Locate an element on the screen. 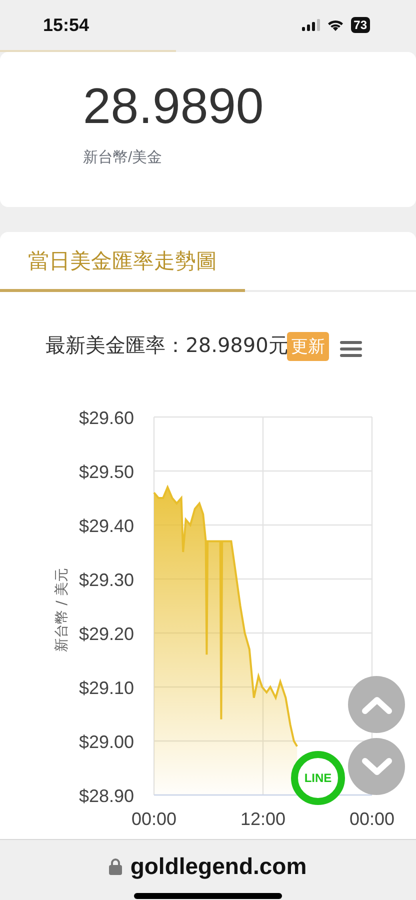 This screenshot has width=416, height=900. currency-pair-label: 新台幣/美金 is located at coordinates (123, 157).